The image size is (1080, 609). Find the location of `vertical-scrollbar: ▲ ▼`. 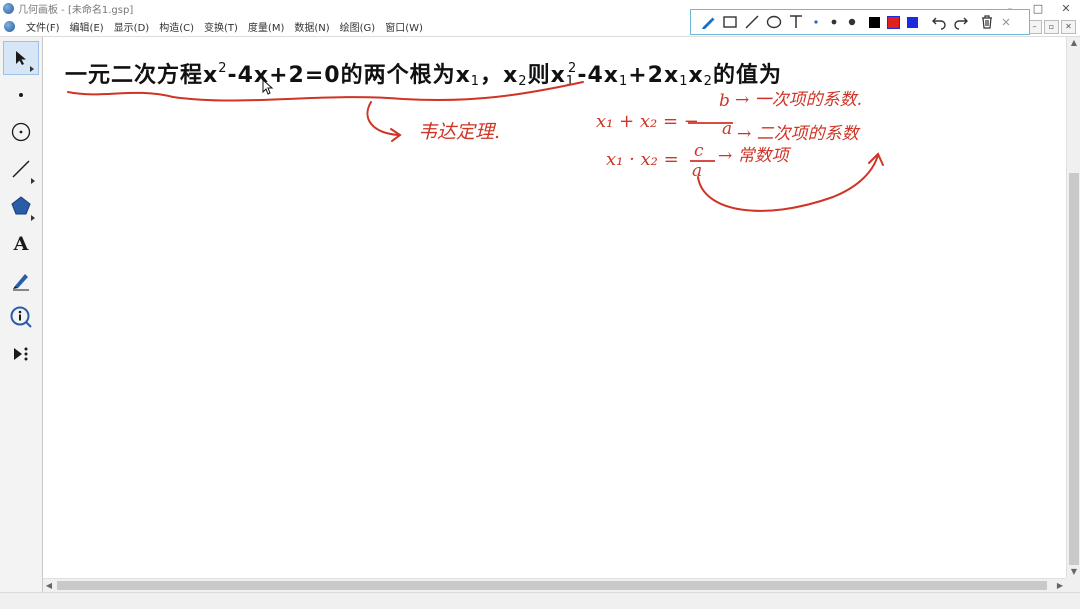

vertical-scrollbar: ▲ ▼ is located at coordinates (1073, 307).